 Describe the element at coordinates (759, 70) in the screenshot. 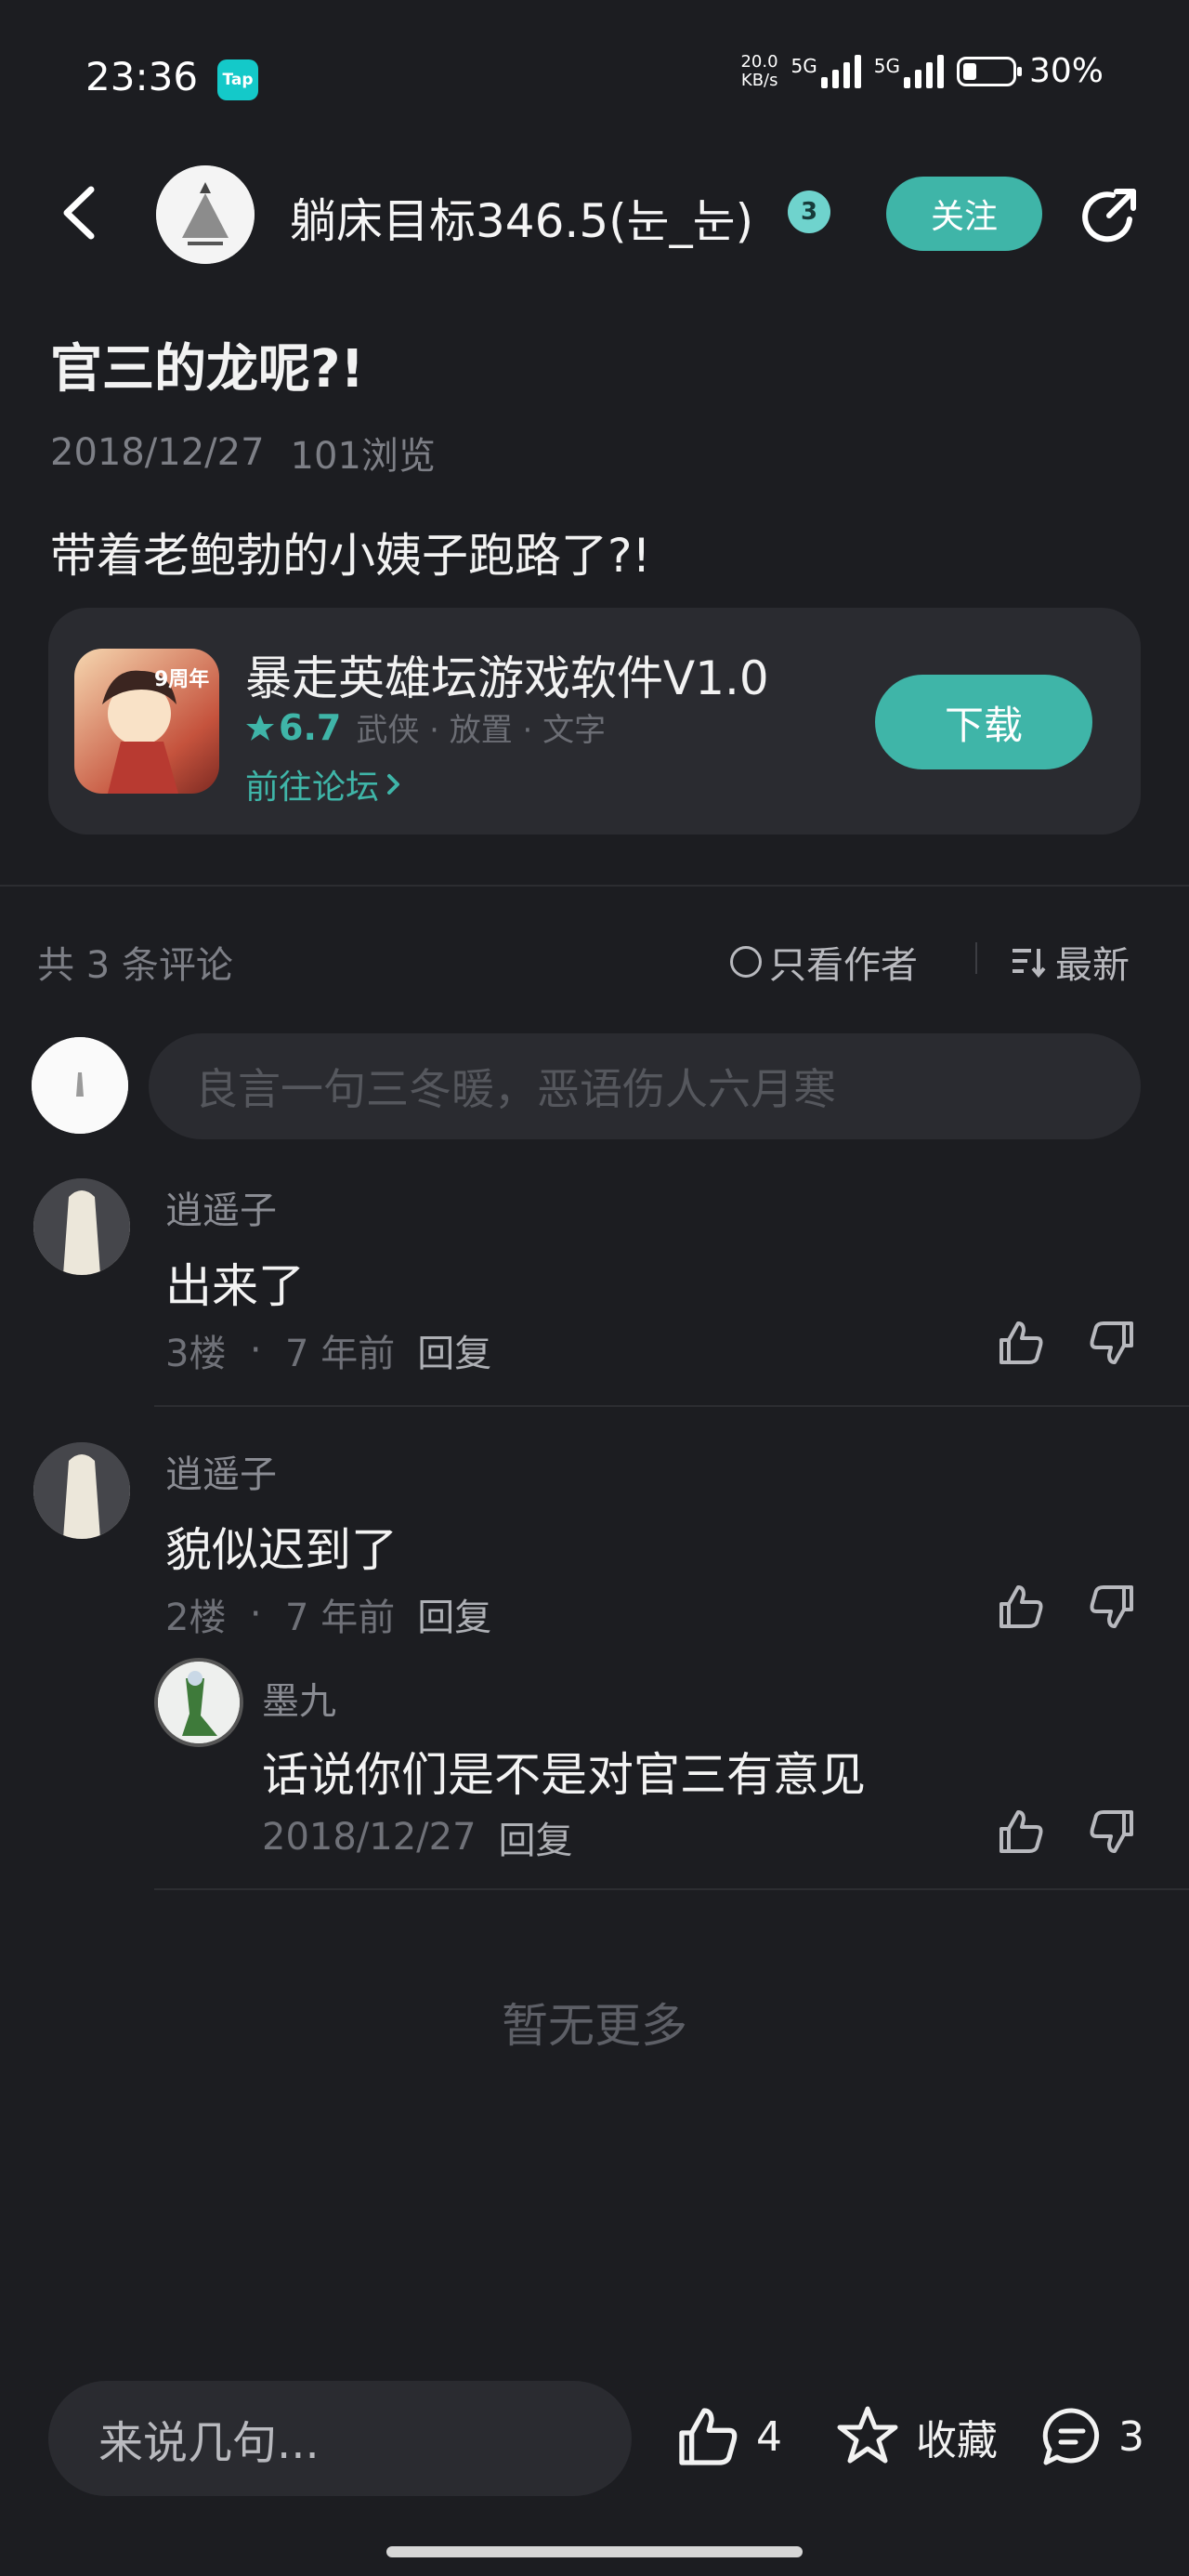

I see `net-speed: 20.0 KB/s` at that location.